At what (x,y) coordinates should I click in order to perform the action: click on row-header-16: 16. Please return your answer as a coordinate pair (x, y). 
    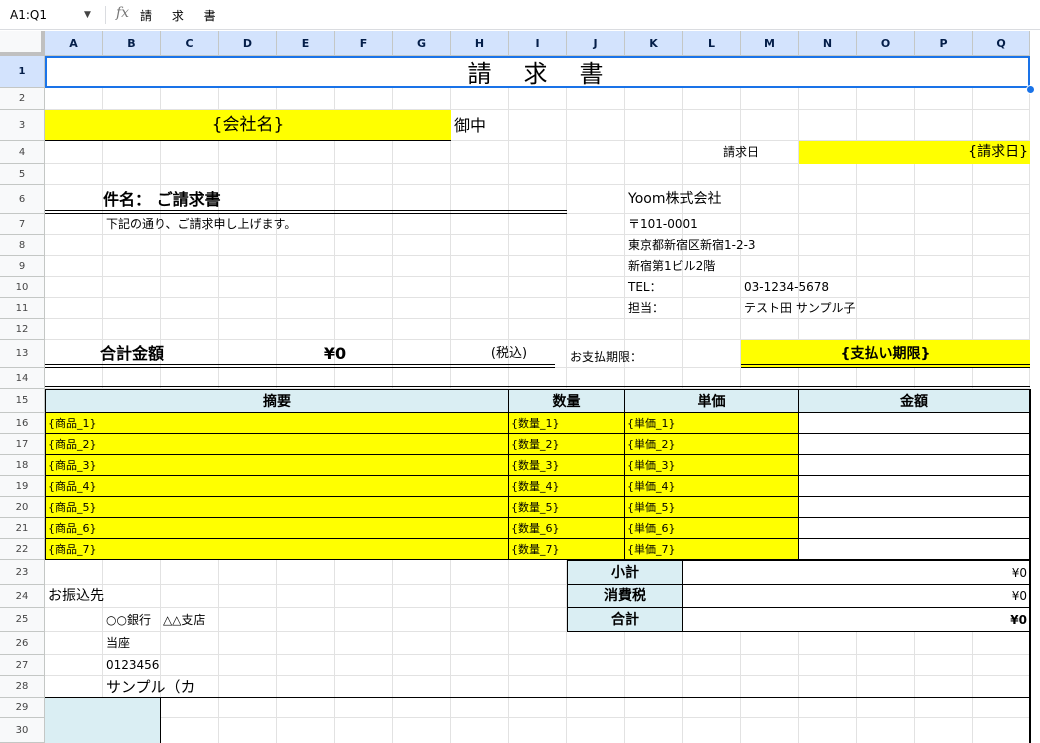
    Looking at the image, I should click on (22, 423).